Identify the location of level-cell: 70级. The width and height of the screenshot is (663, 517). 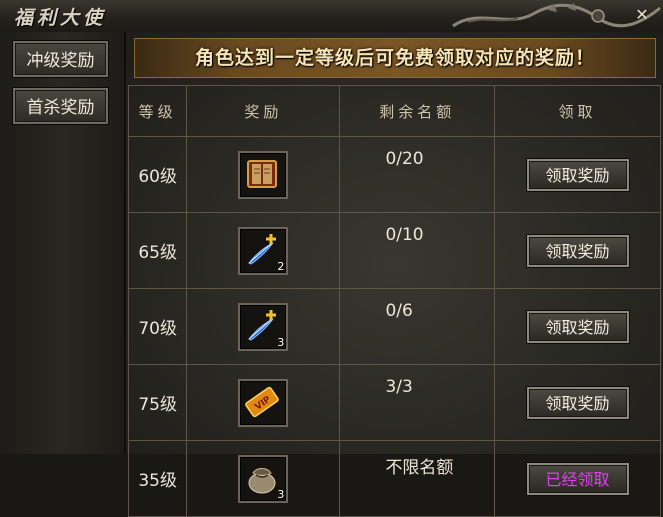
(157, 326).